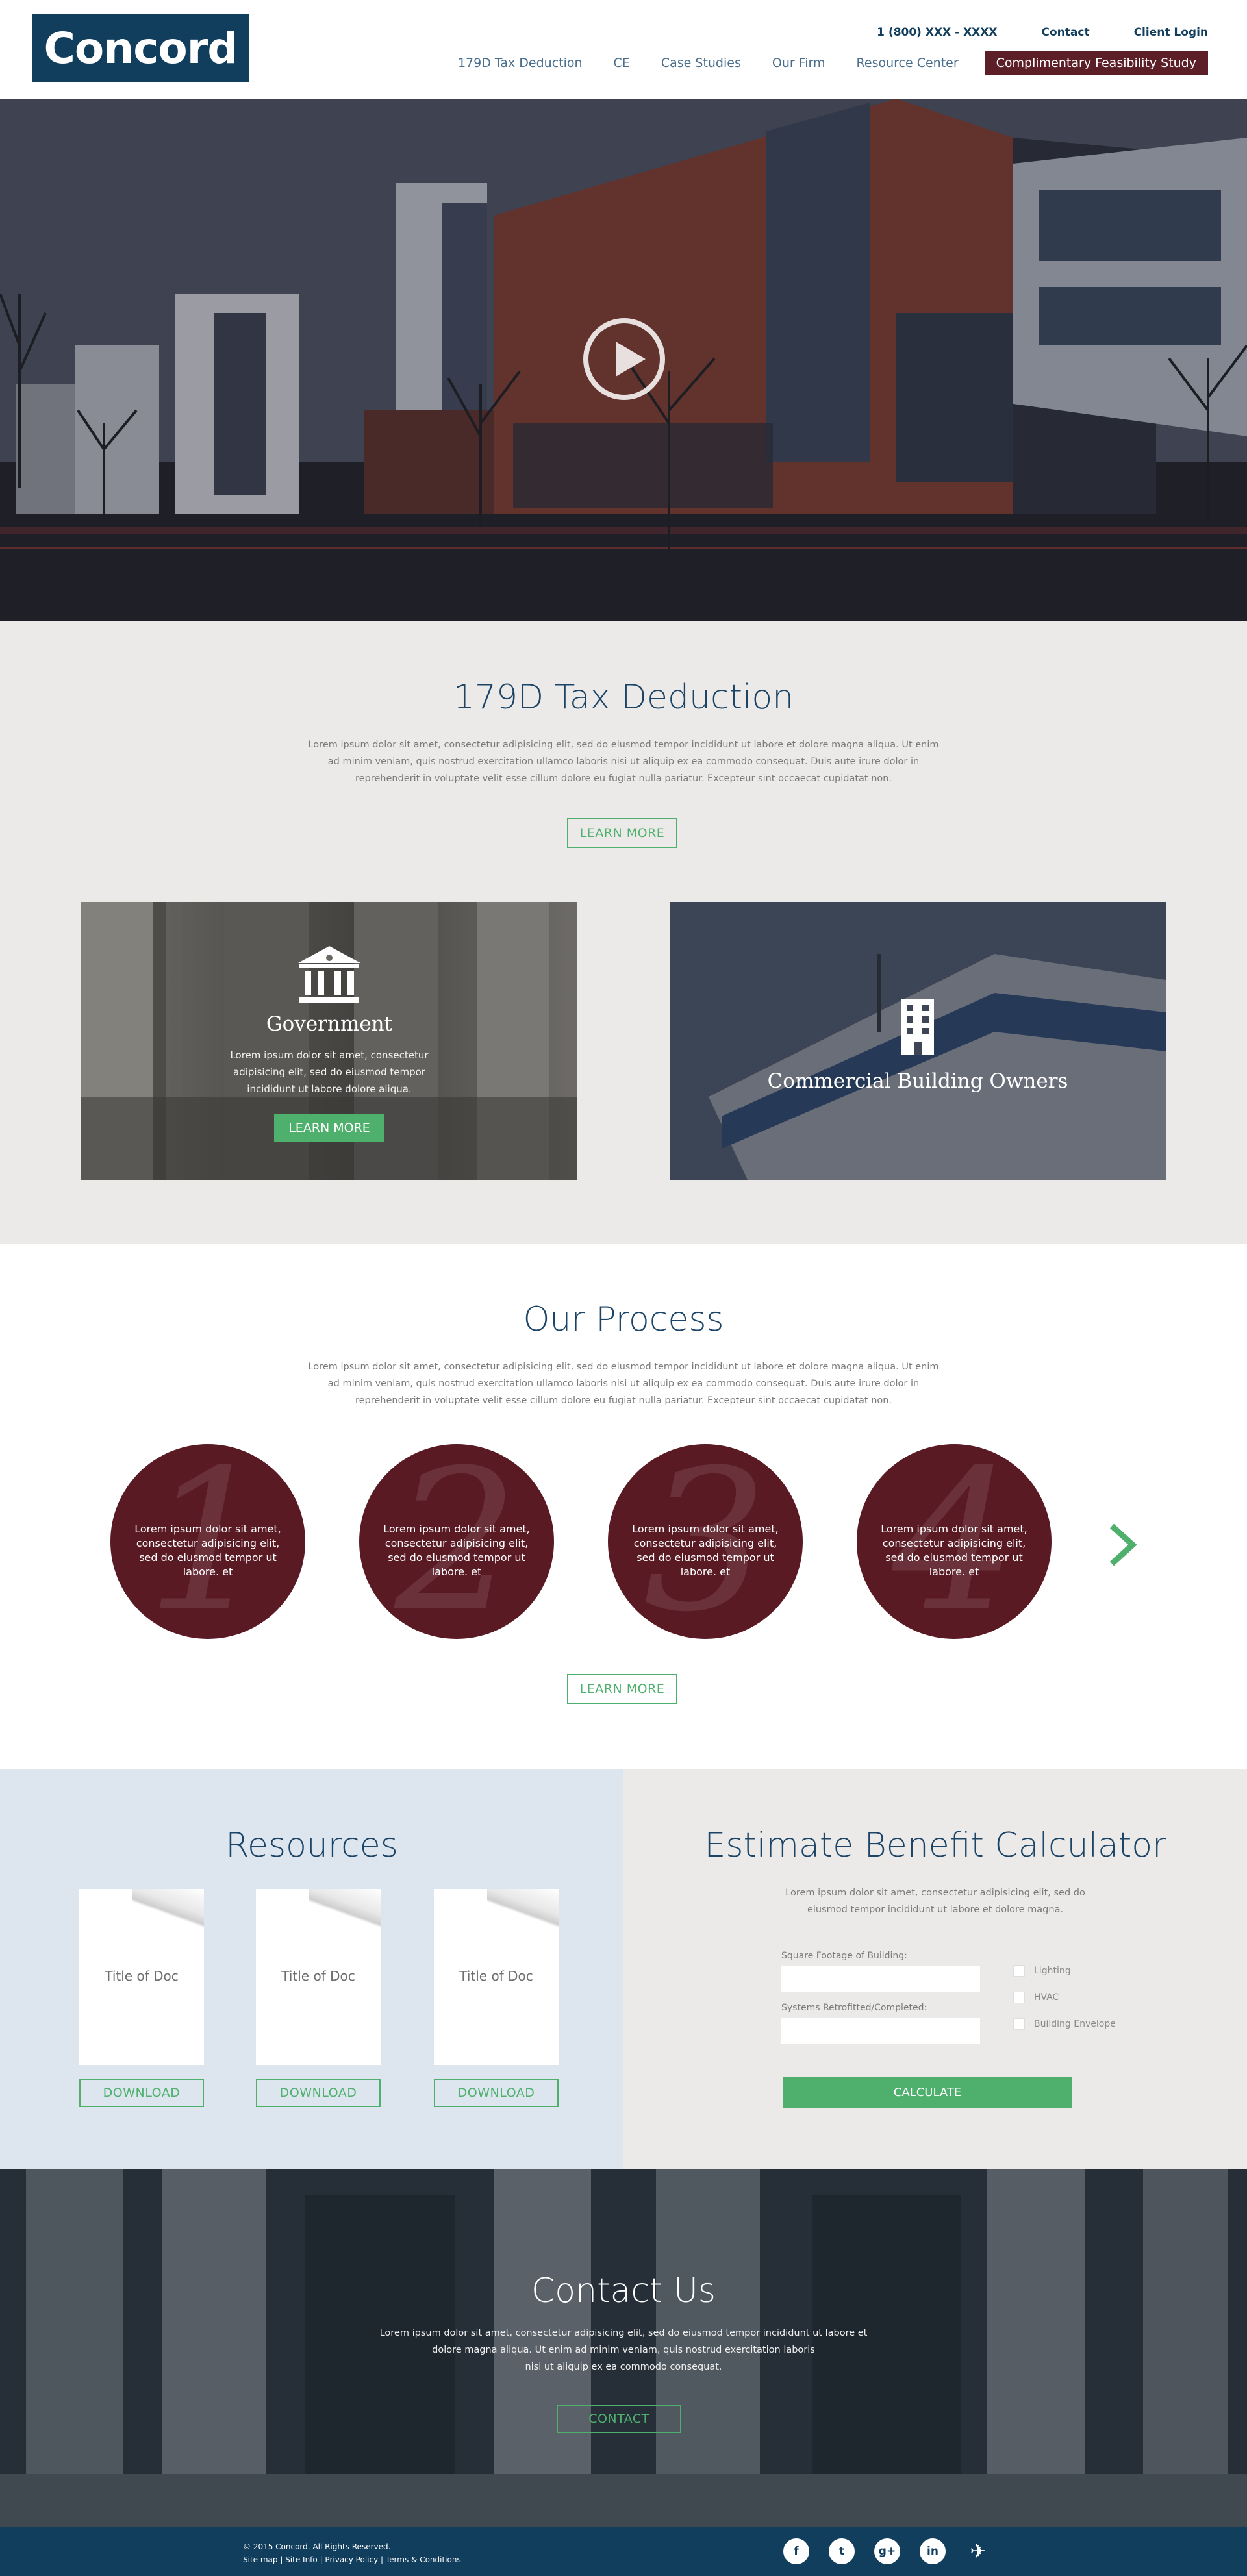  What do you see at coordinates (622, 1689) in the screenshot?
I see `process-learn-more-button: LEARN MORE` at bounding box center [622, 1689].